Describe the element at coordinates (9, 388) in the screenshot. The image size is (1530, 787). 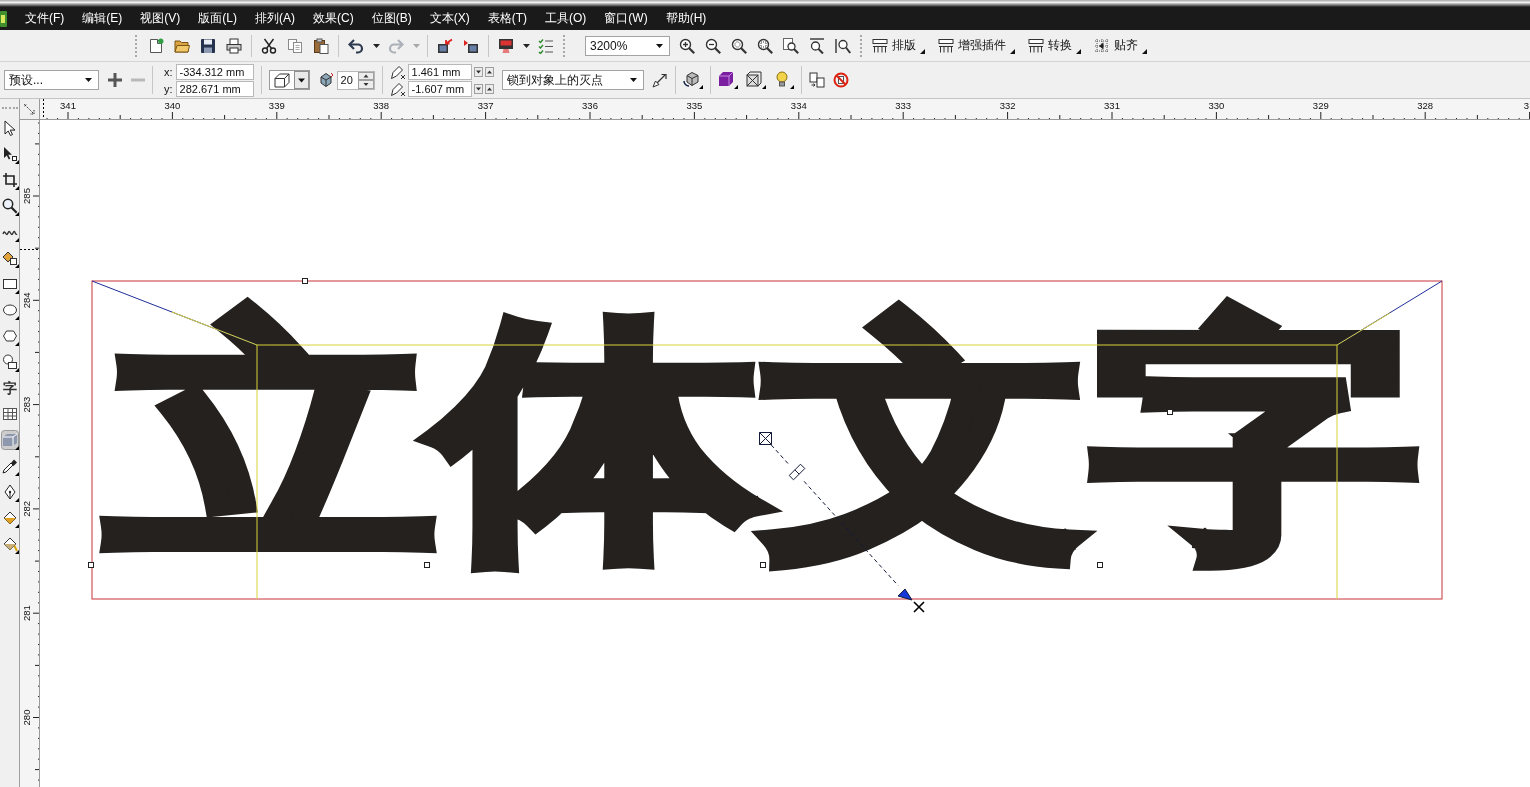
I see `text-tool: 字` at that location.